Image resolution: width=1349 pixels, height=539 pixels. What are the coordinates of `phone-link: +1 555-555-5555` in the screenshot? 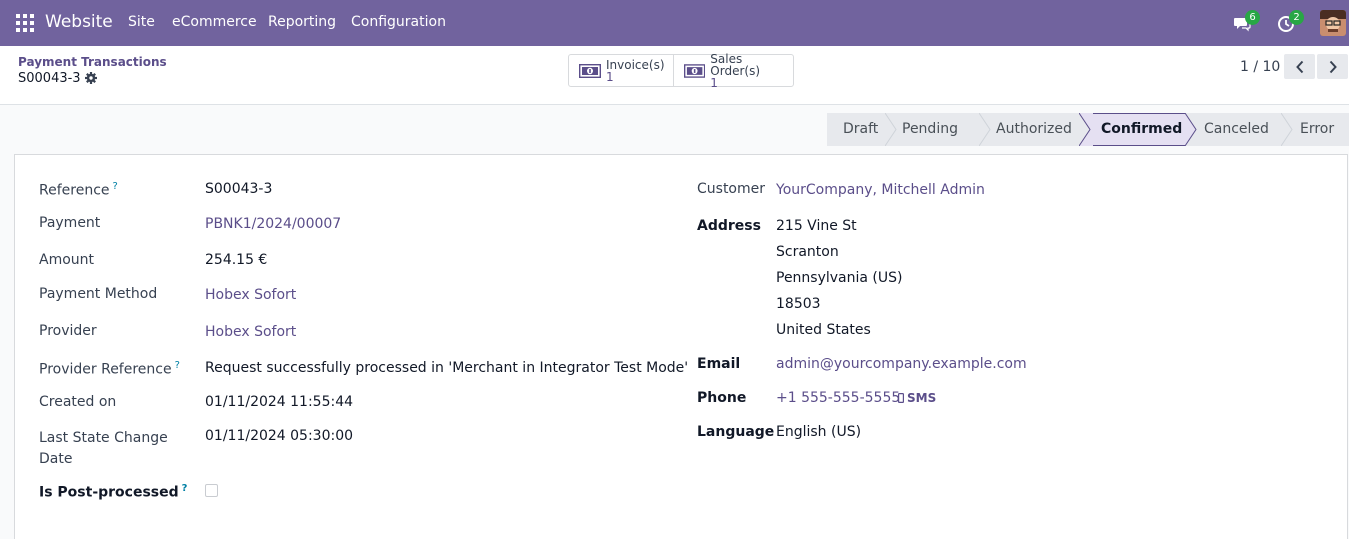 It's located at (838, 398).